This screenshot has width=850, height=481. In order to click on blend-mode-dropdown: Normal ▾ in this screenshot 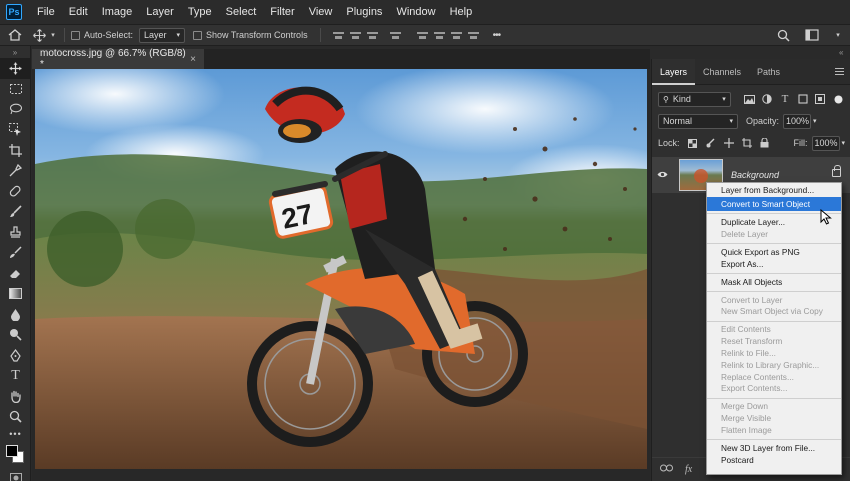, I will do `click(698, 121)`.